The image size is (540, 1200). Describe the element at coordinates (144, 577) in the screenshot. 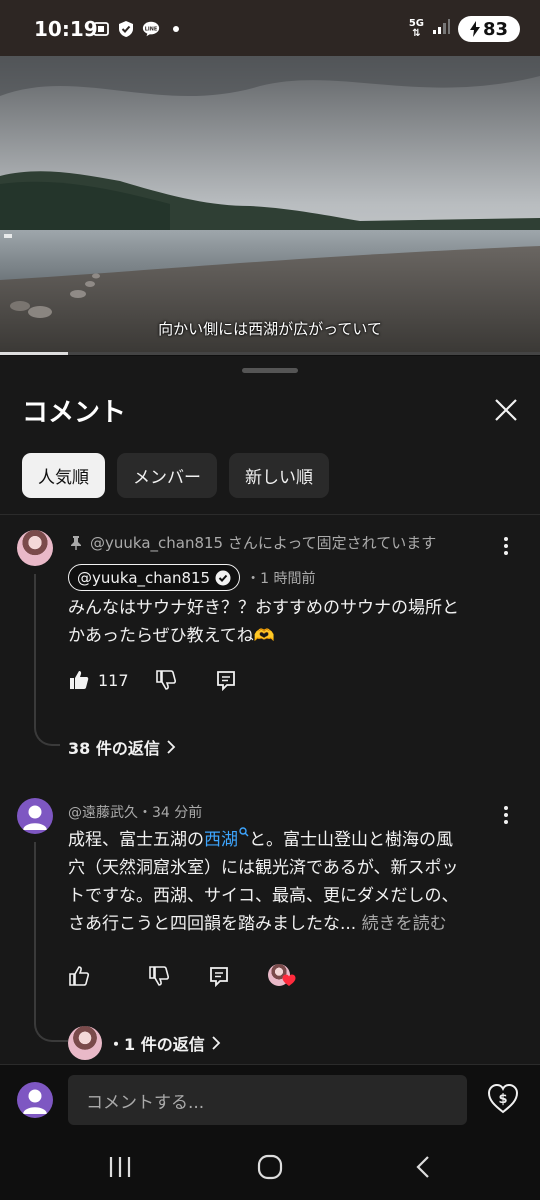

I see `author-name: @yuuka_chan815` at that location.